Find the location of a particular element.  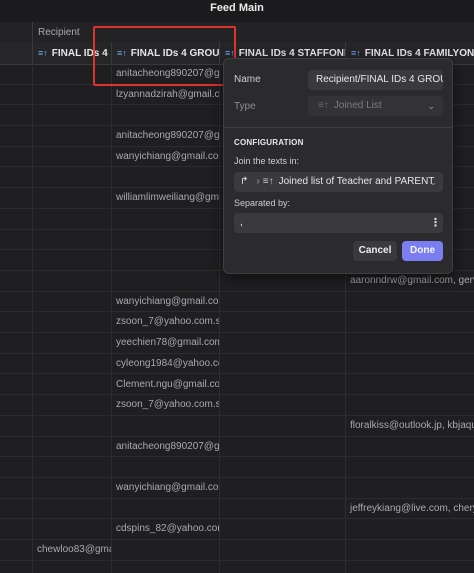

table-row: jeffreykiang@live.com, cherylt is located at coordinates (237, 509).